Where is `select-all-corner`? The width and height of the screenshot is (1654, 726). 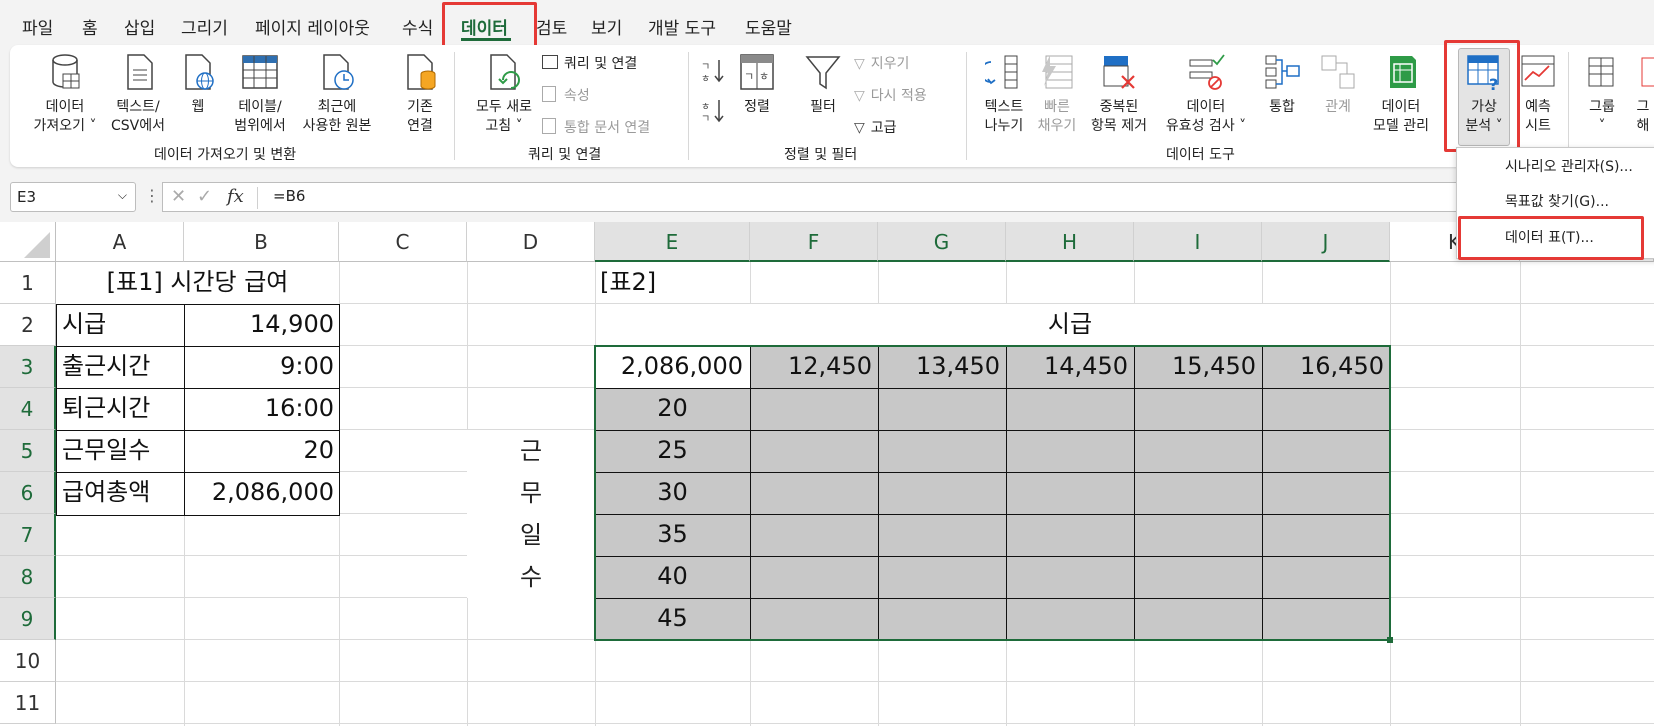 select-all-corner is located at coordinates (28, 242).